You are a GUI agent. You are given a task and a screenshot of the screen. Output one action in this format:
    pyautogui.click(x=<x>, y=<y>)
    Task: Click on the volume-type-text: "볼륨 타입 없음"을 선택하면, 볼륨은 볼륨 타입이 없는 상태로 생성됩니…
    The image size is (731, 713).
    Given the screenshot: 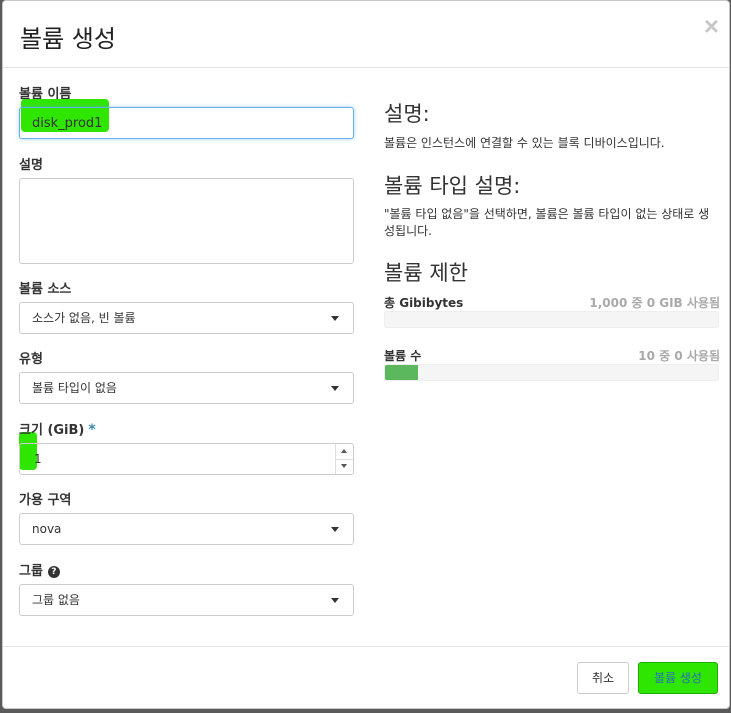 What is the action you would take?
    pyautogui.click(x=547, y=222)
    